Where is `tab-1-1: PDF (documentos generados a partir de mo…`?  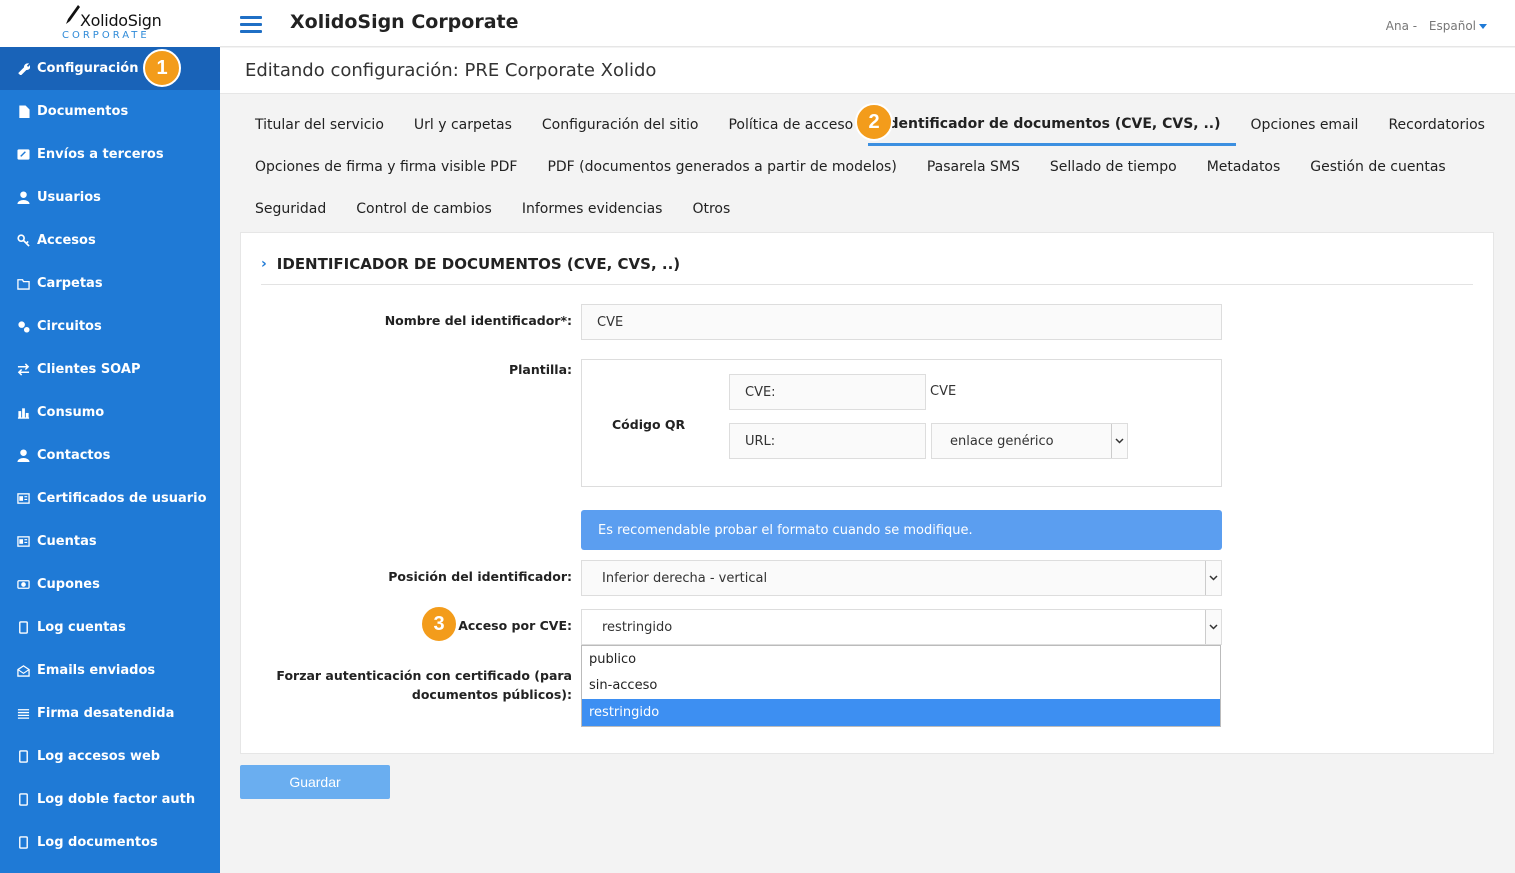 tab-1-1: PDF (documentos generados a partir de mo… is located at coordinates (721, 167).